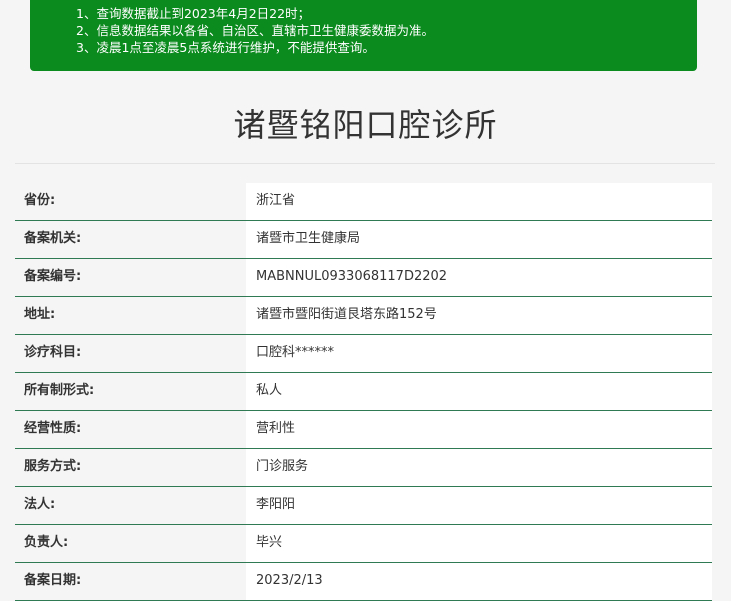  What do you see at coordinates (479, 354) in the screenshot?
I see `row-value: 口腔科******` at bounding box center [479, 354].